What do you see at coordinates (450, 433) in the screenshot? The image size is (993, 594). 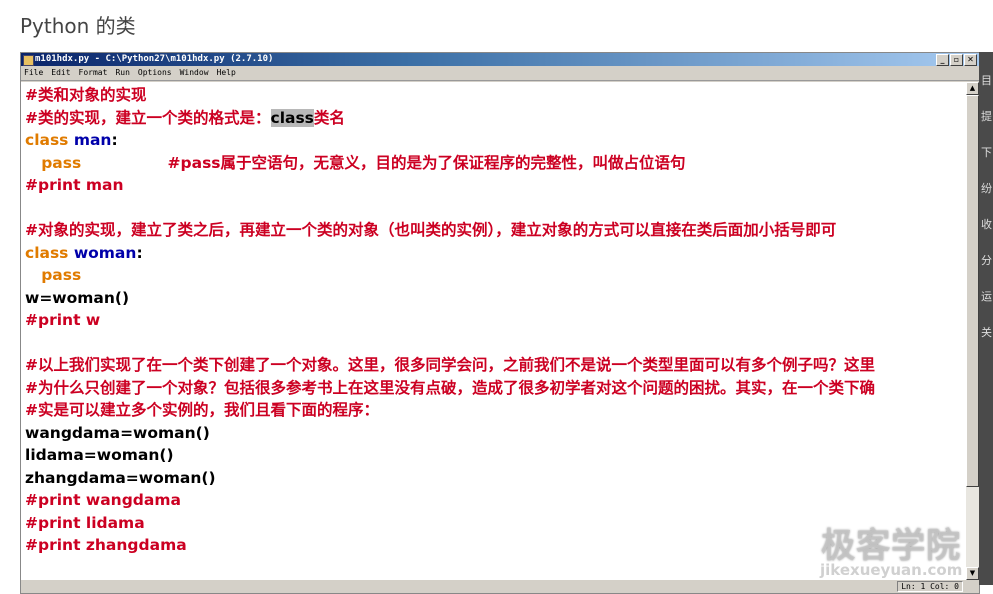 I see `code-line: wangdama=woman()` at bounding box center [450, 433].